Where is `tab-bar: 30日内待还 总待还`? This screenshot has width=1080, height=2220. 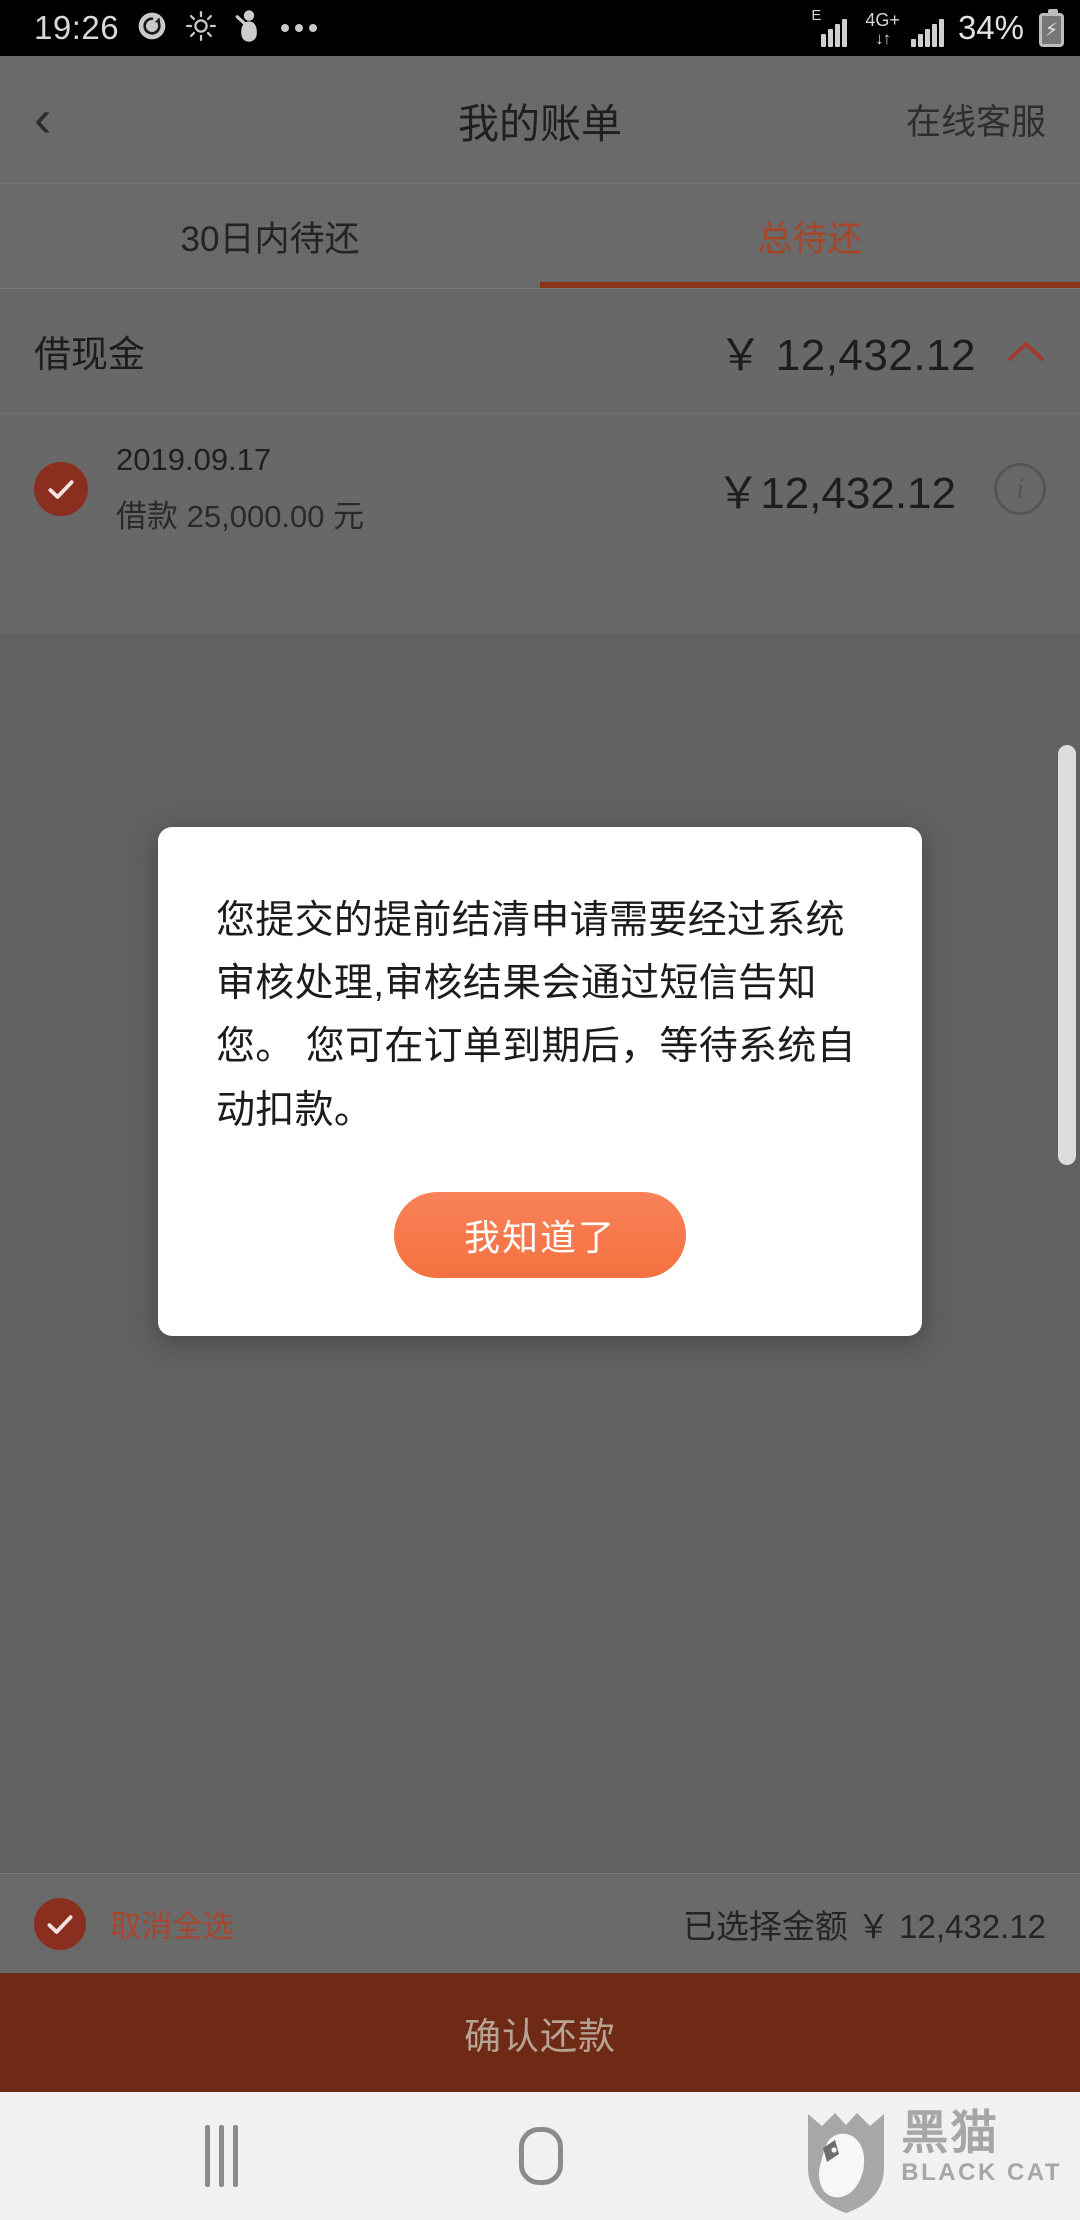
tab-bar: 30日内待还 总待还 is located at coordinates (540, 236).